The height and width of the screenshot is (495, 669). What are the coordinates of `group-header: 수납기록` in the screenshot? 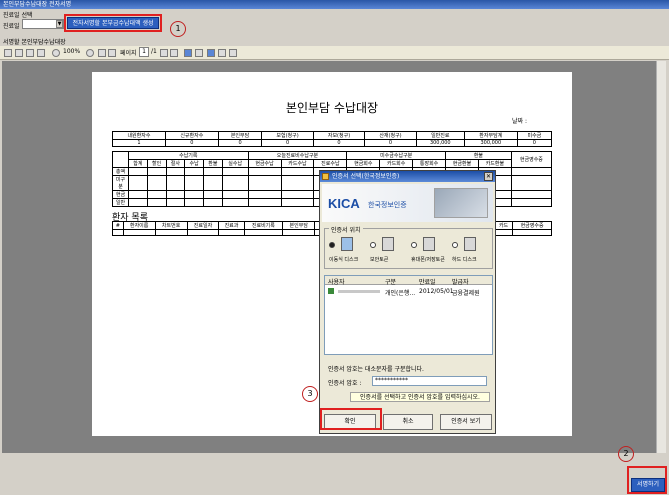 It's located at (188, 155).